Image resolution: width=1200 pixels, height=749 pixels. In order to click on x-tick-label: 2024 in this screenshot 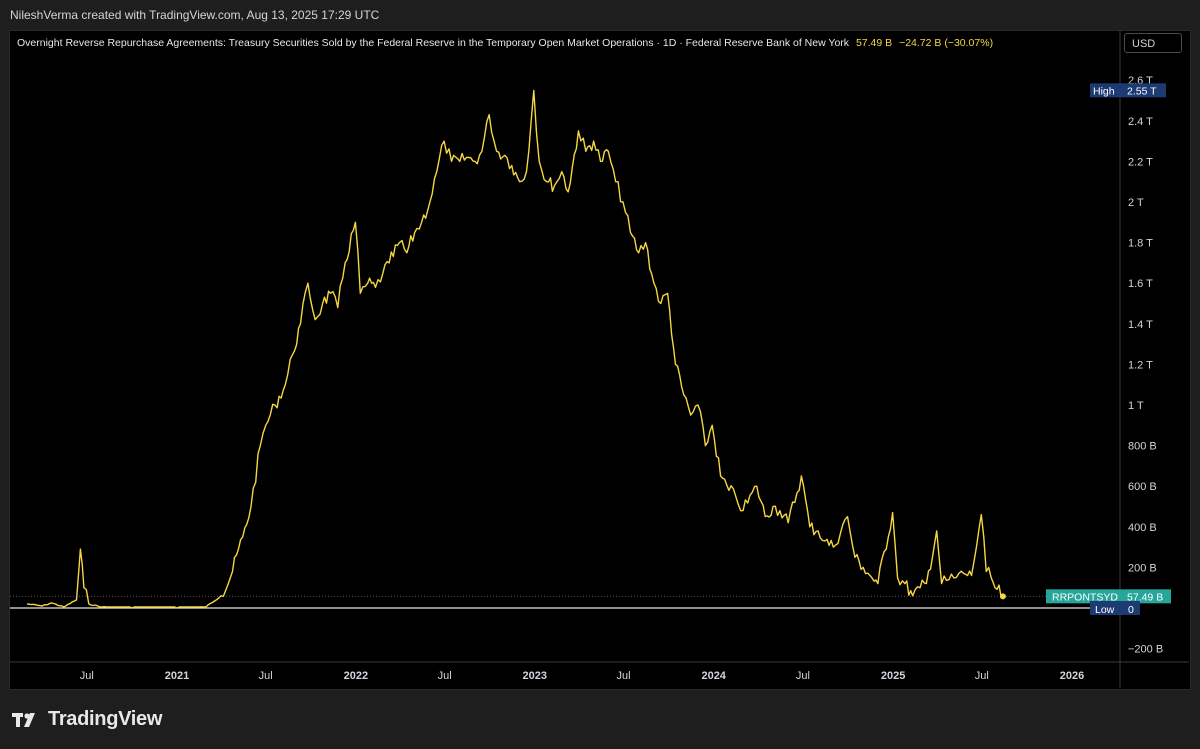, I will do `click(713, 676)`.